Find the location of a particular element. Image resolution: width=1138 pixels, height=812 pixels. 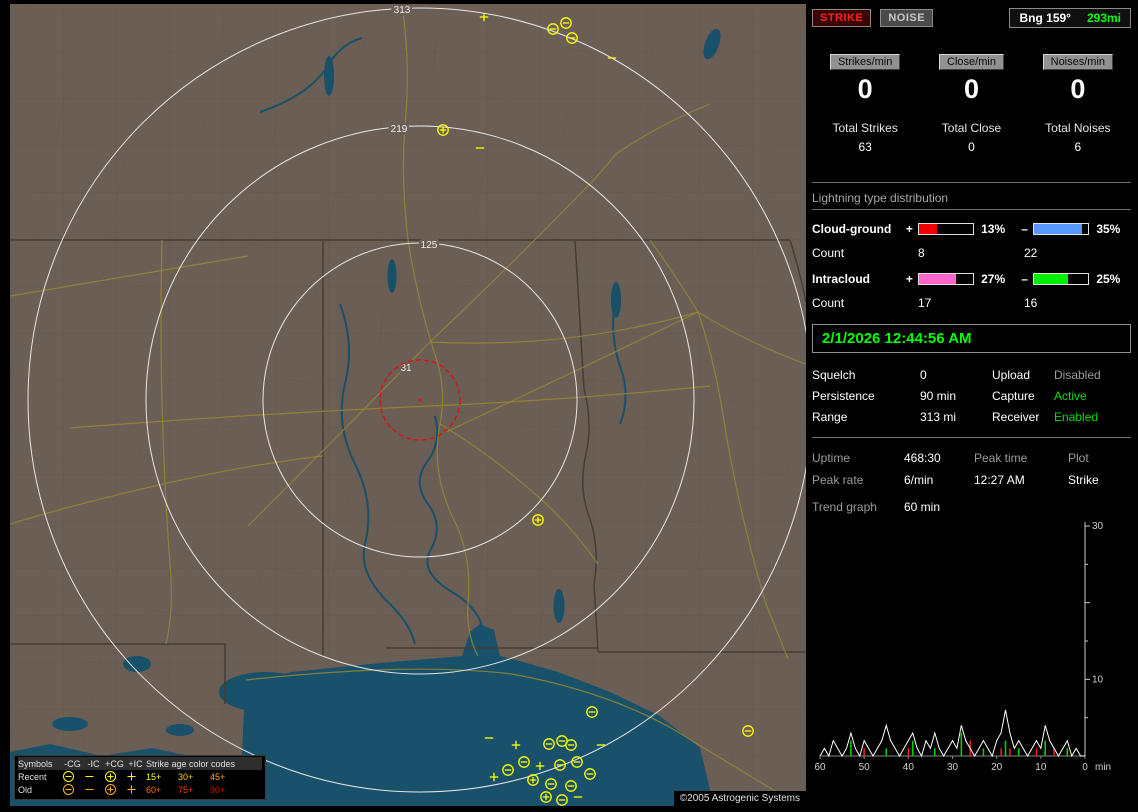

cloud-ground-count-row: Count 8 22 is located at coordinates (971, 253).